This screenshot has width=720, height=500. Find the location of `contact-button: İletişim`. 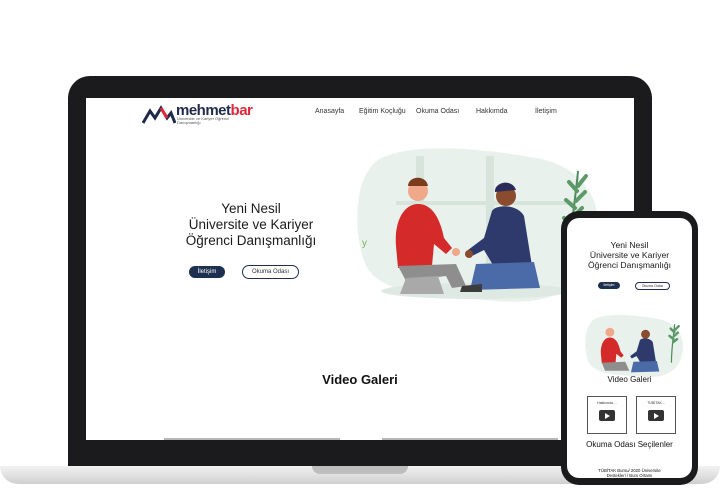

contact-button: İletişim is located at coordinates (207, 272).